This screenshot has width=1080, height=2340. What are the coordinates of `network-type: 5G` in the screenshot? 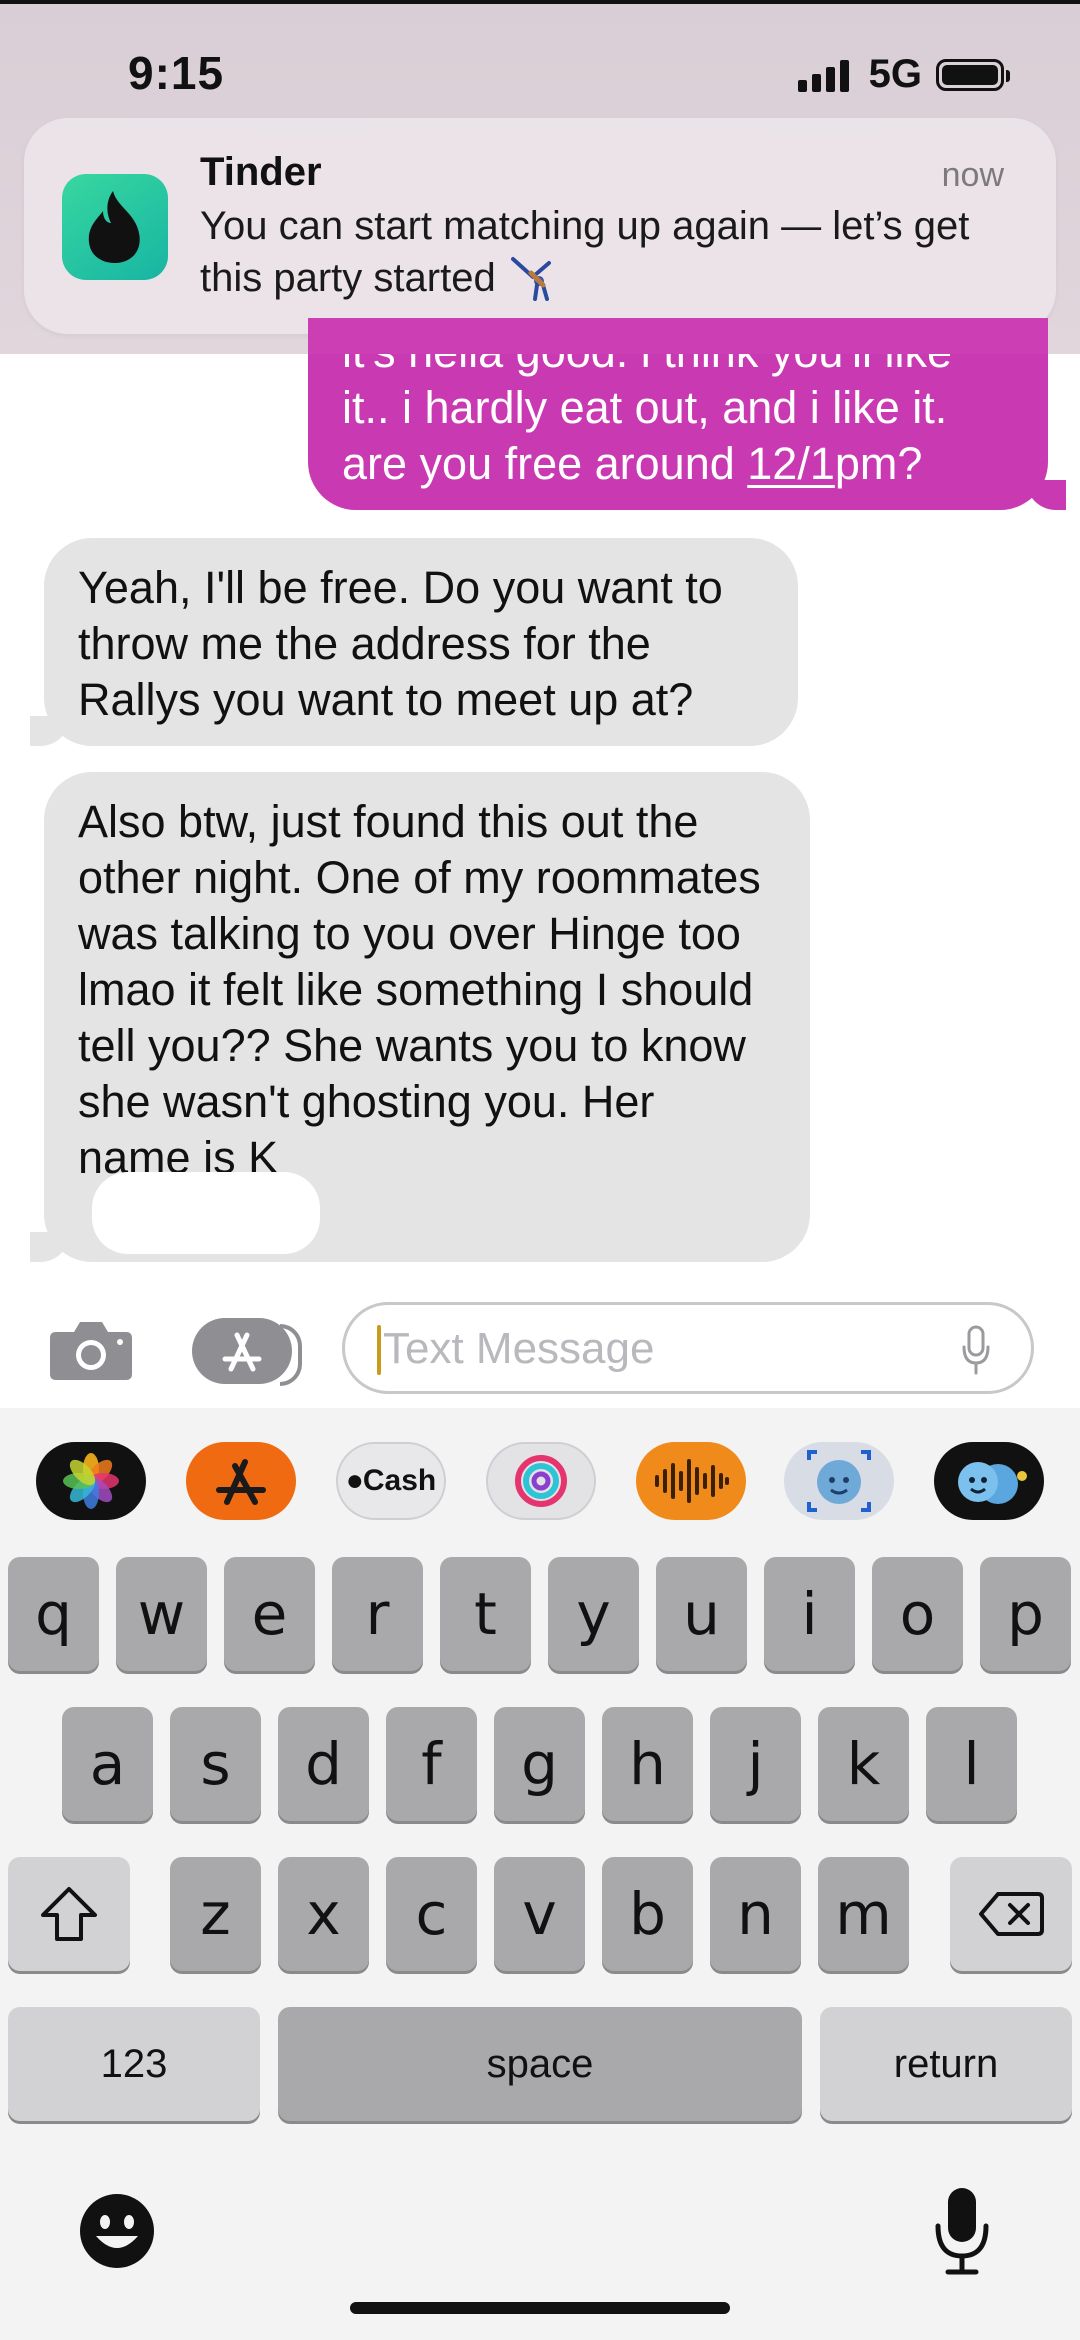 It's located at (895, 74).